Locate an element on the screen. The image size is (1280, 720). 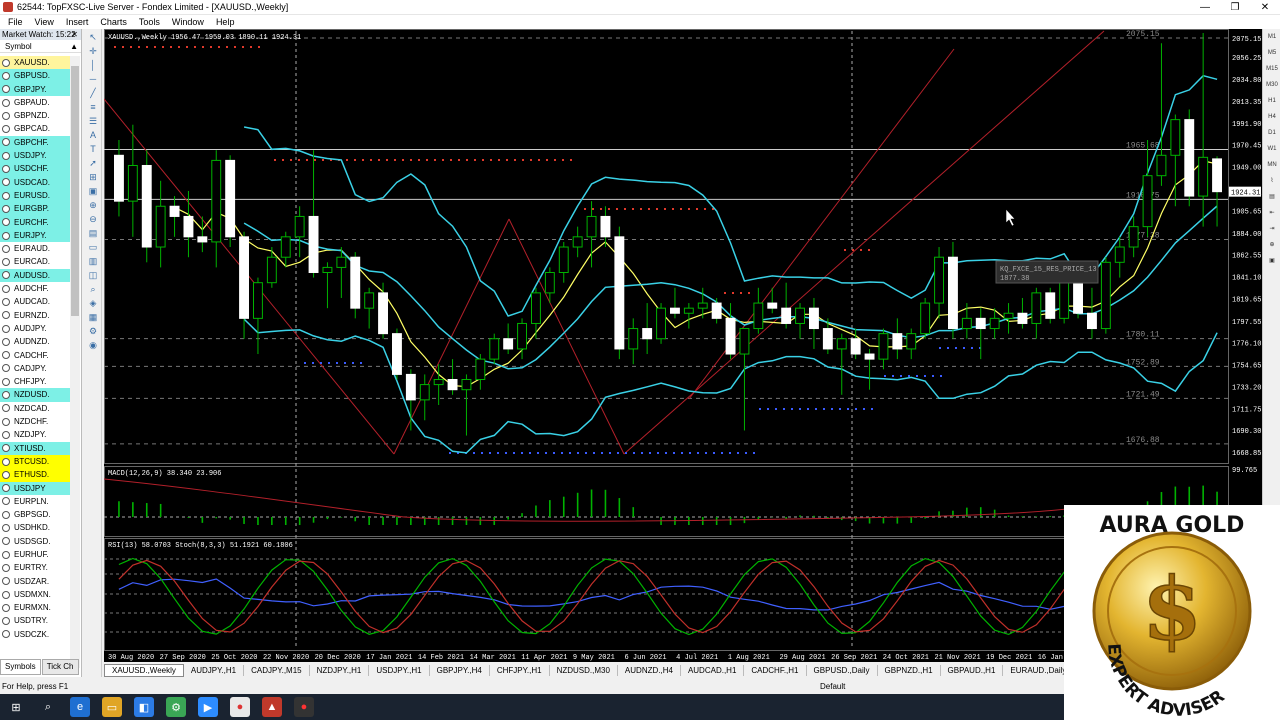
symbol-row: USDTRY. is located at coordinates (35, 621).